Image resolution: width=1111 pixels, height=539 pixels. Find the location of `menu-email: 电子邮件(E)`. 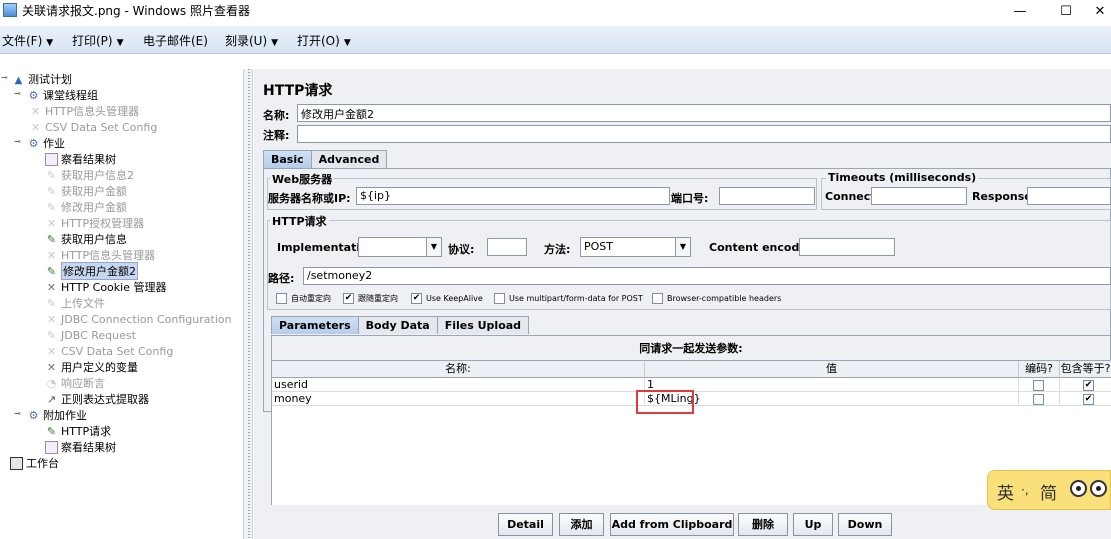

menu-email: 电子邮件(E) is located at coordinates (175, 40).